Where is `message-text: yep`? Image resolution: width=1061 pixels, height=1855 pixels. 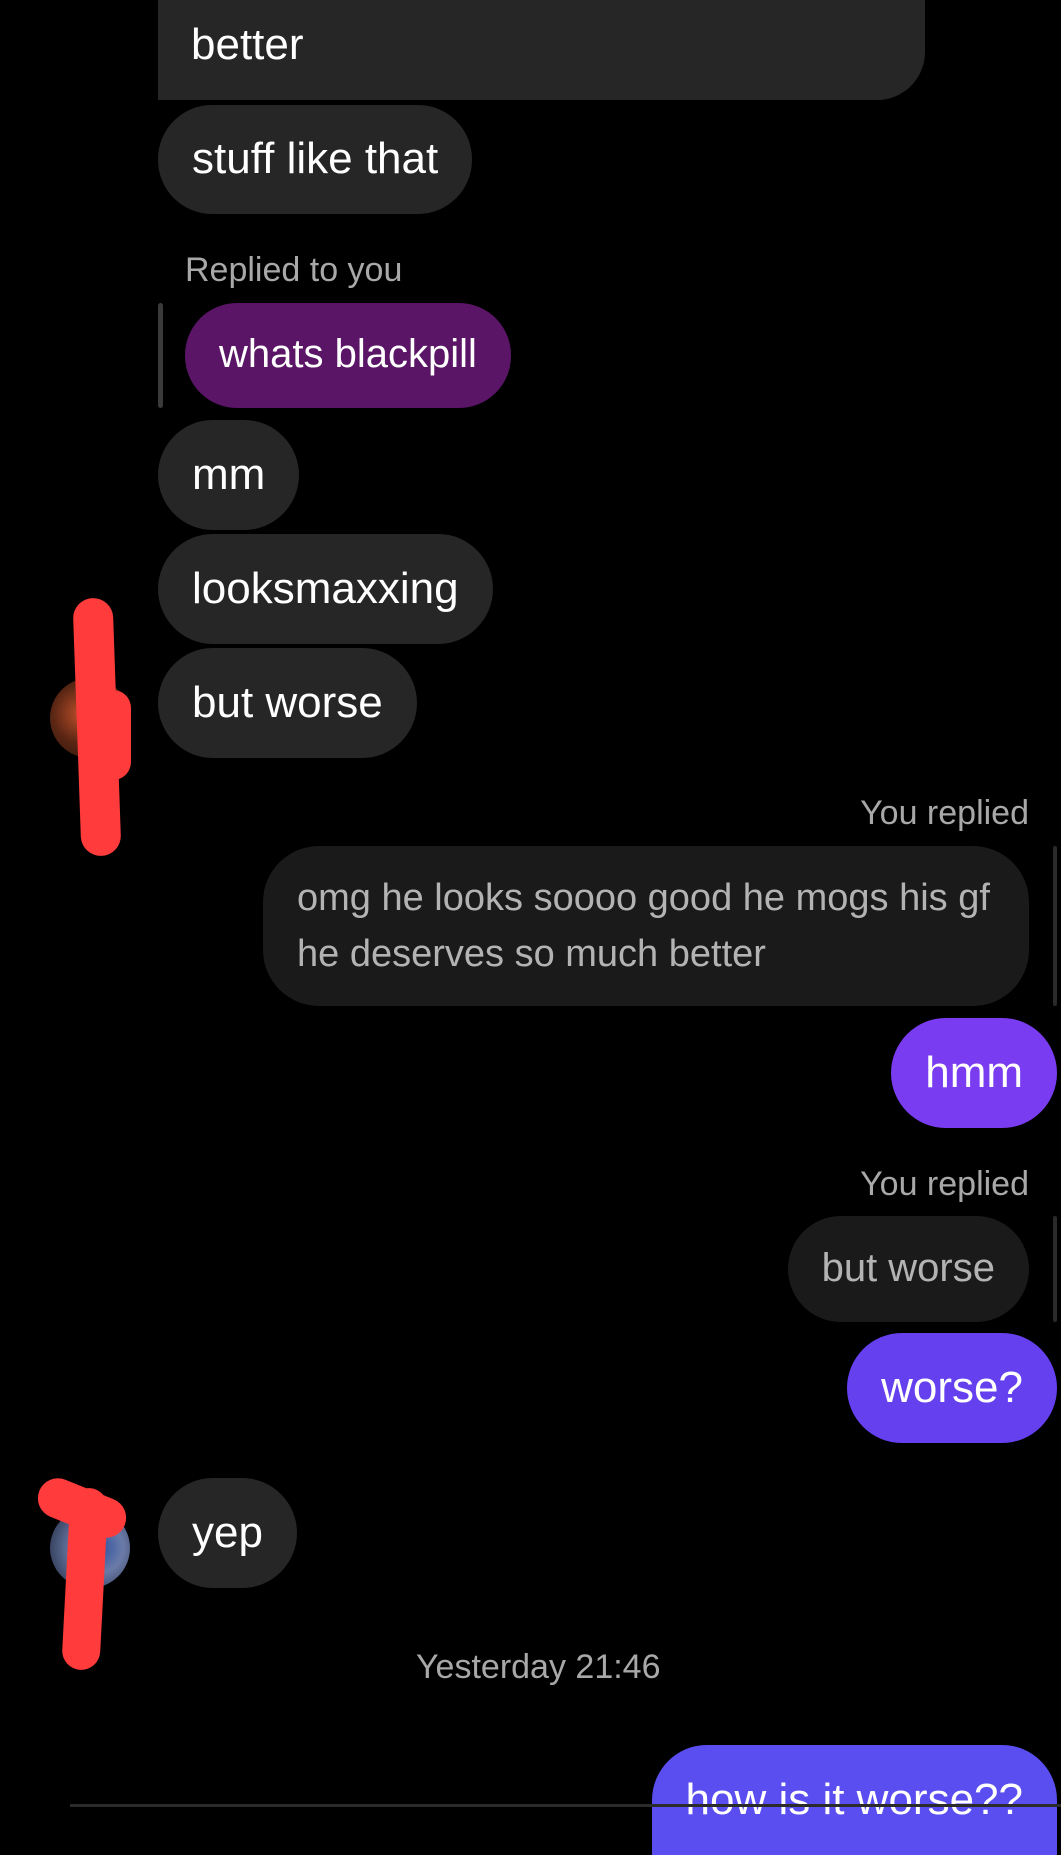 message-text: yep is located at coordinates (227, 1532).